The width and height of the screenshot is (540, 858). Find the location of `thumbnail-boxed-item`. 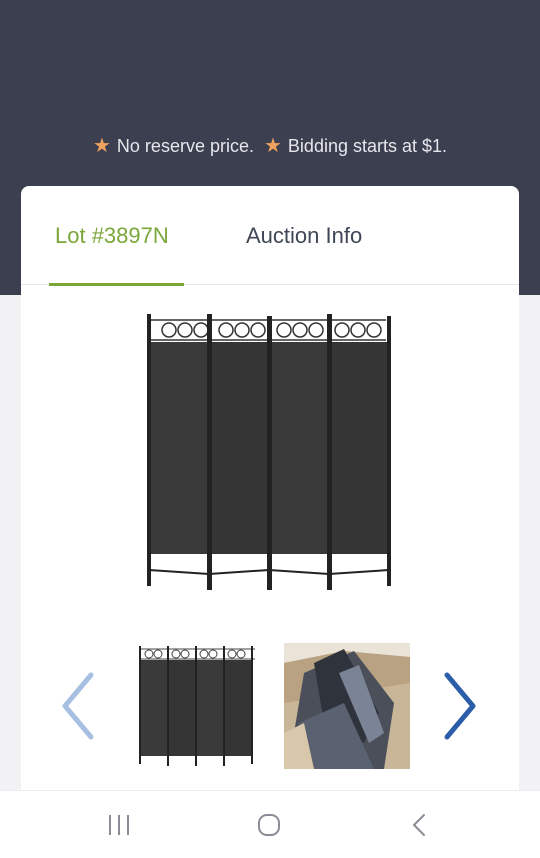

thumbnail-boxed-item is located at coordinates (347, 706).